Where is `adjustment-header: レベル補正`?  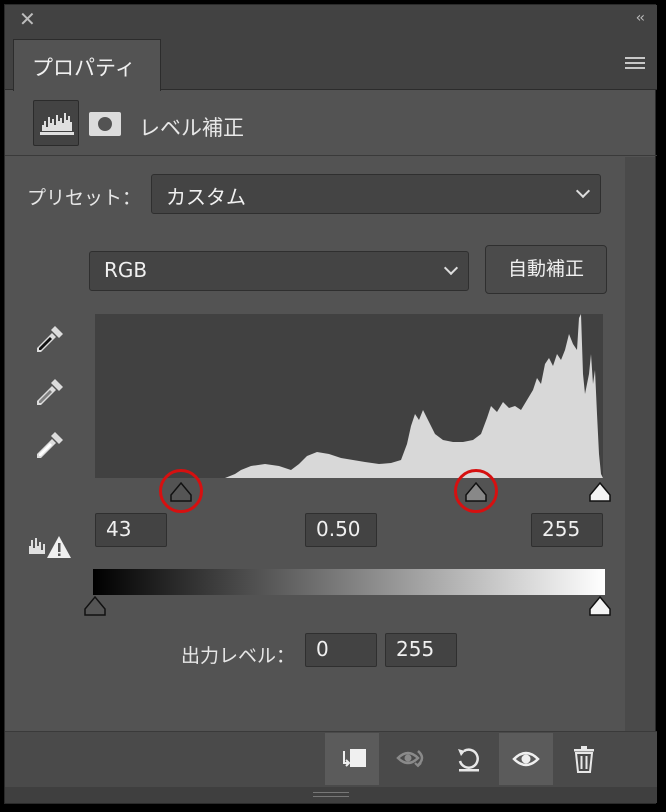 adjustment-header: レベル補正 is located at coordinates (331, 123).